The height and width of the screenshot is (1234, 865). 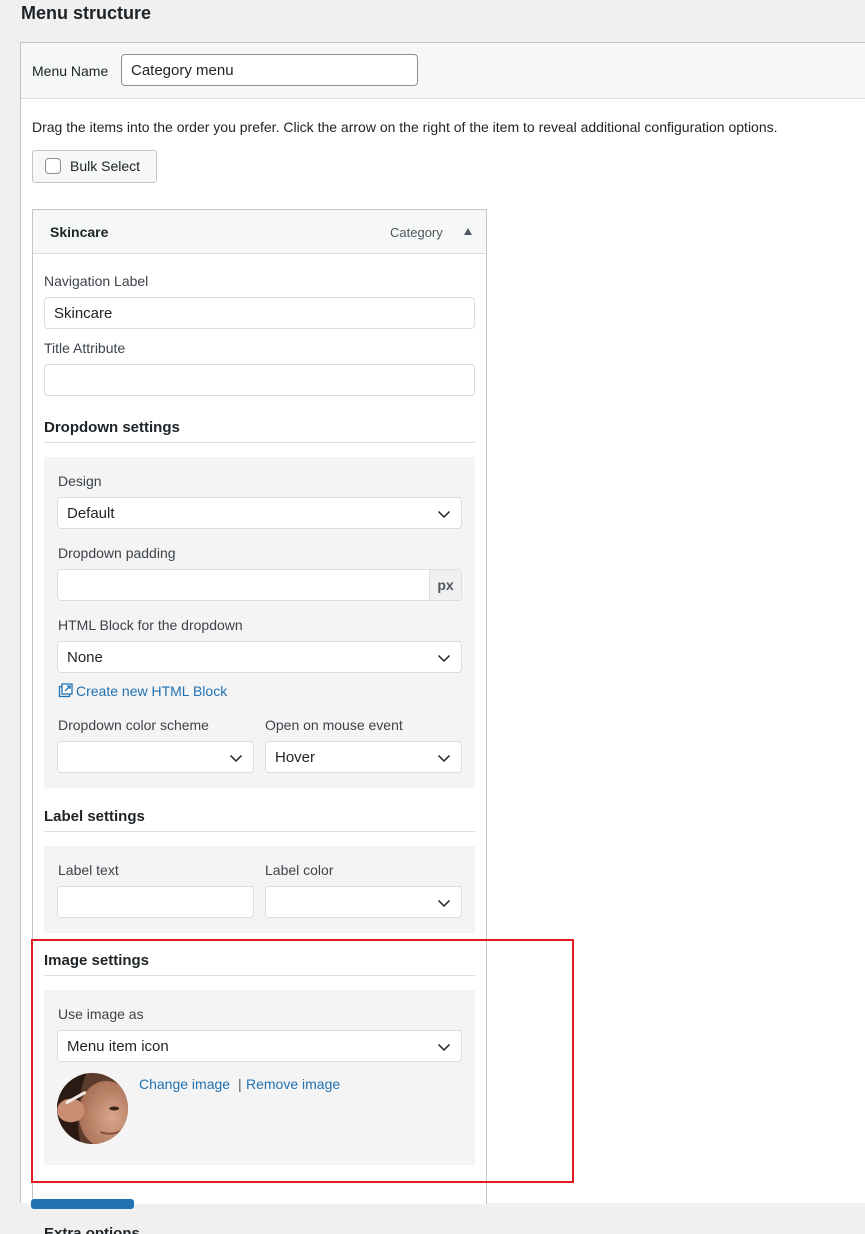 What do you see at coordinates (85, 348) in the screenshot?
I see `title-attribute-label: Title Attribute` at bounding box center [85, 348].